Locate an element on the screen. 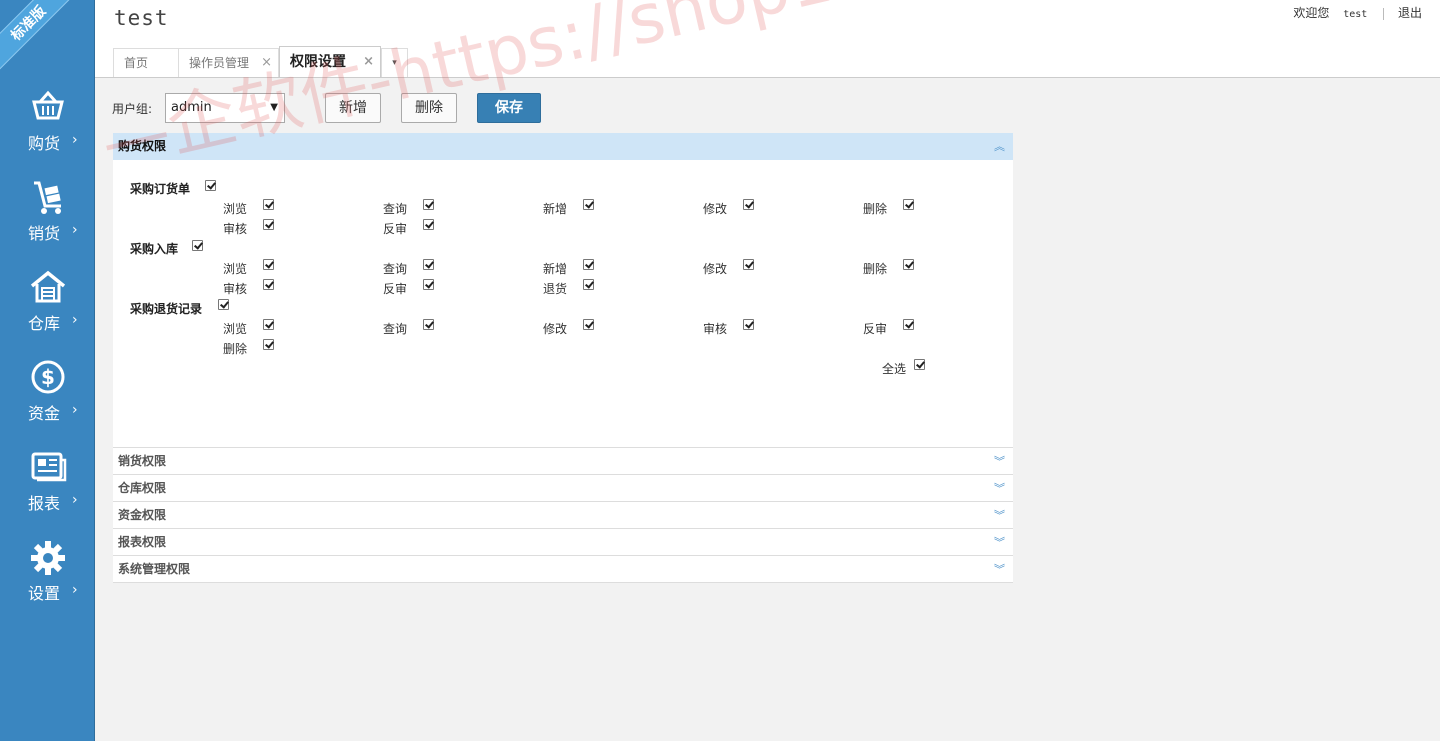  sidebar-item-funds: $ 资金 › is located at coordinates (47, 403).